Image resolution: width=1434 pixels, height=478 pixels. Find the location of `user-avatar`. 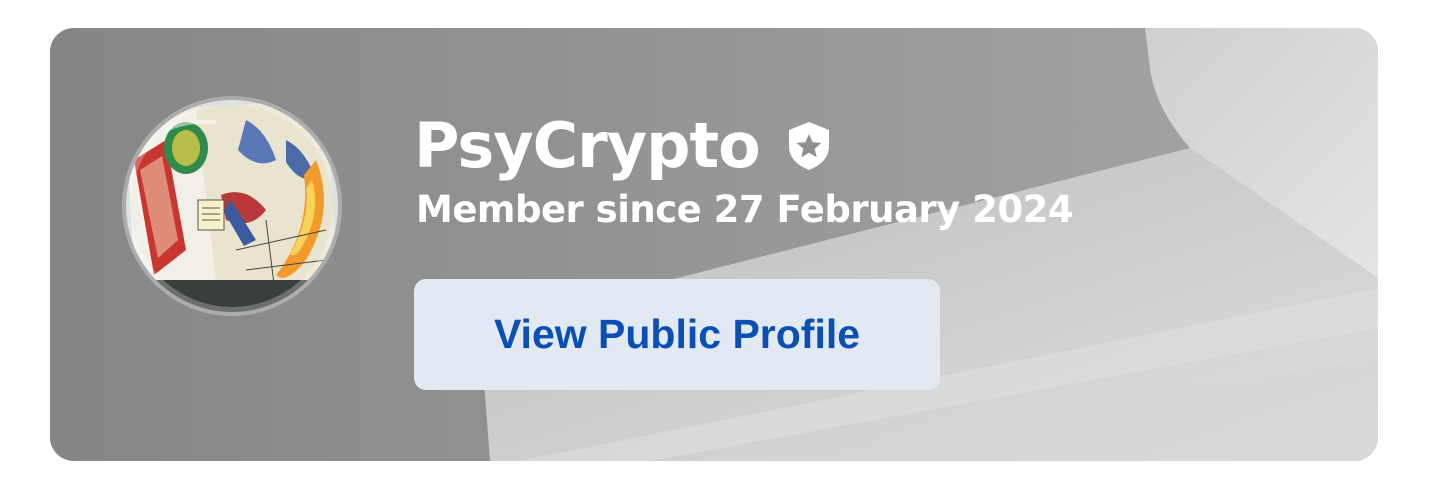

user-avatar is located at coordinates (232, 206).